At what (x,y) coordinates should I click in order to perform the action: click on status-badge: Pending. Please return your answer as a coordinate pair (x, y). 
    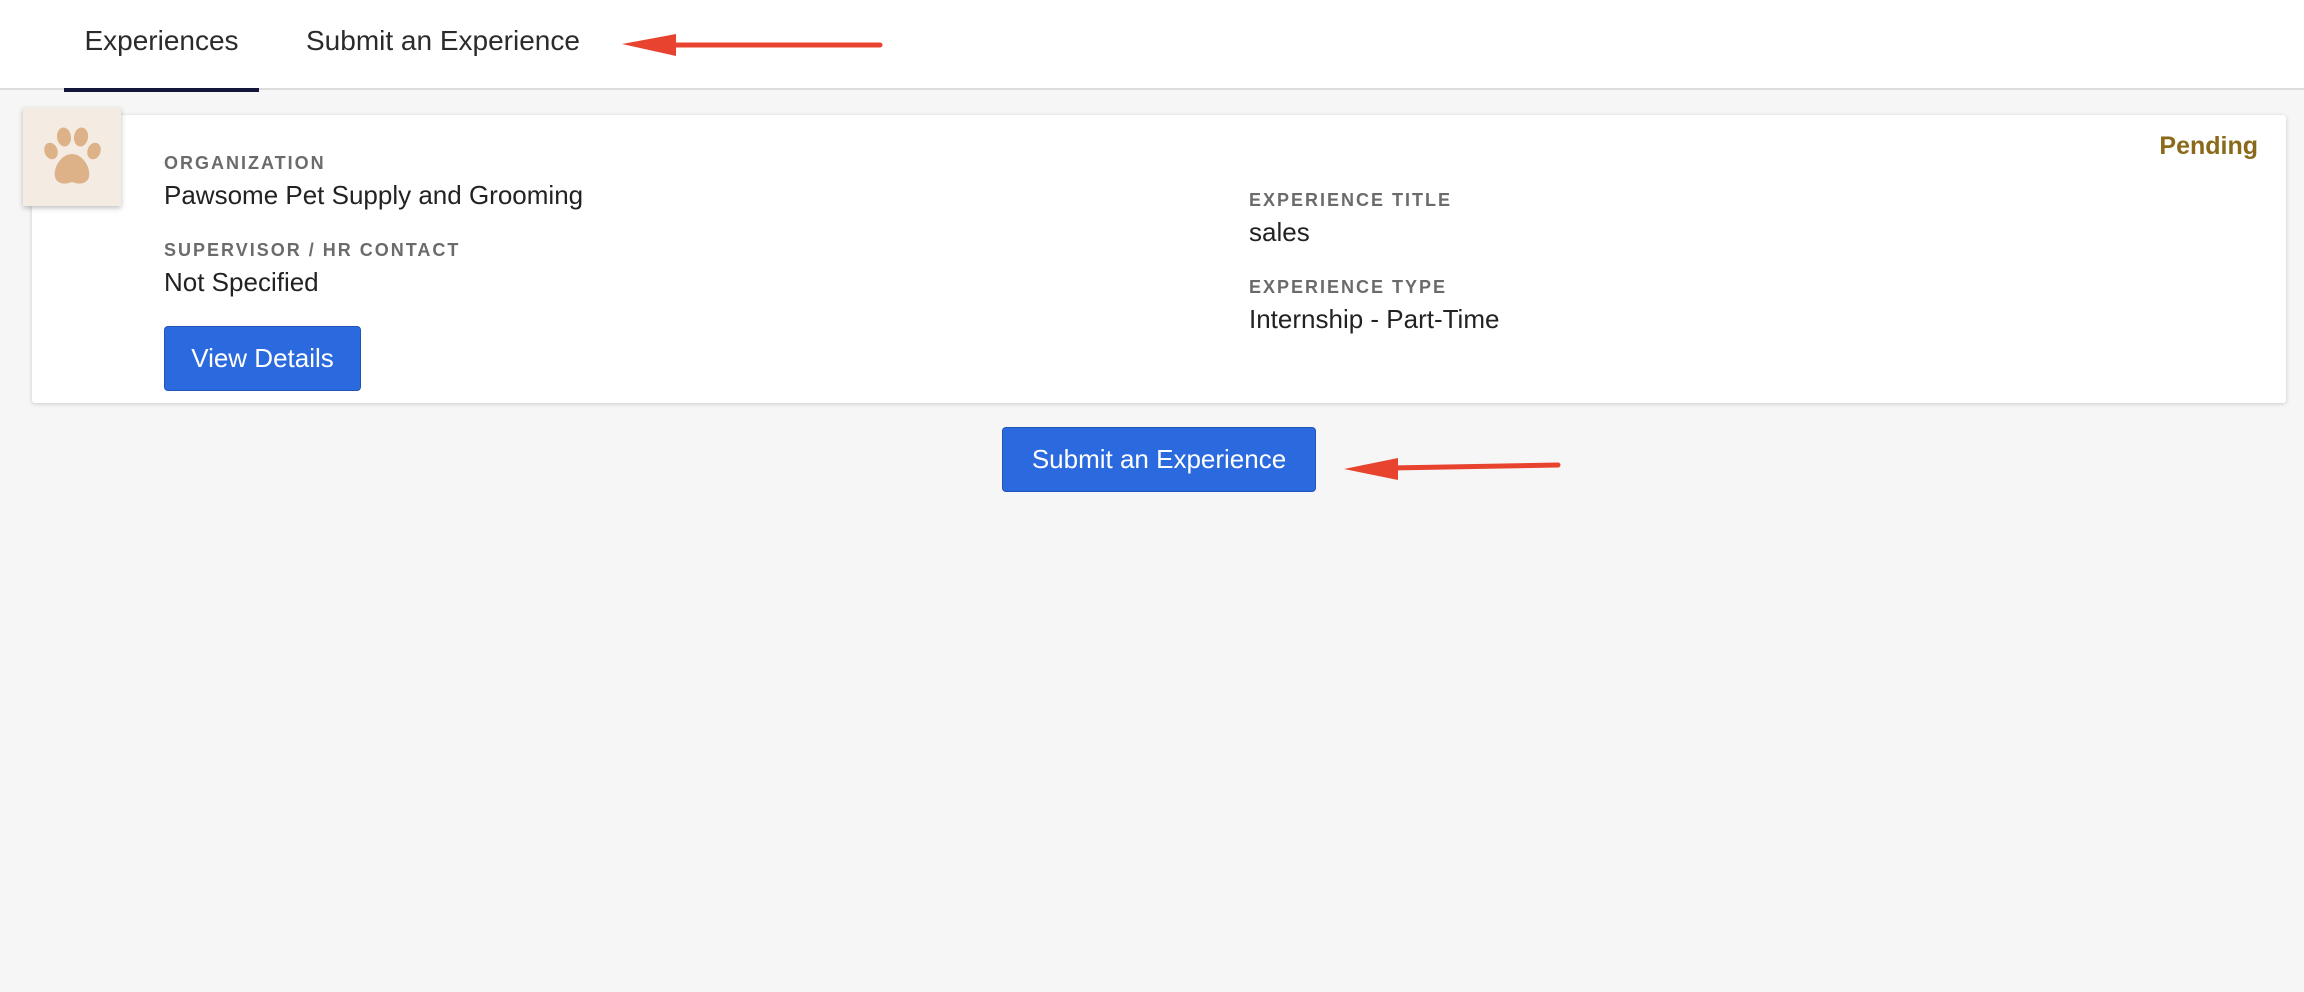
    Looking at the image, I should click on (2208, 146).